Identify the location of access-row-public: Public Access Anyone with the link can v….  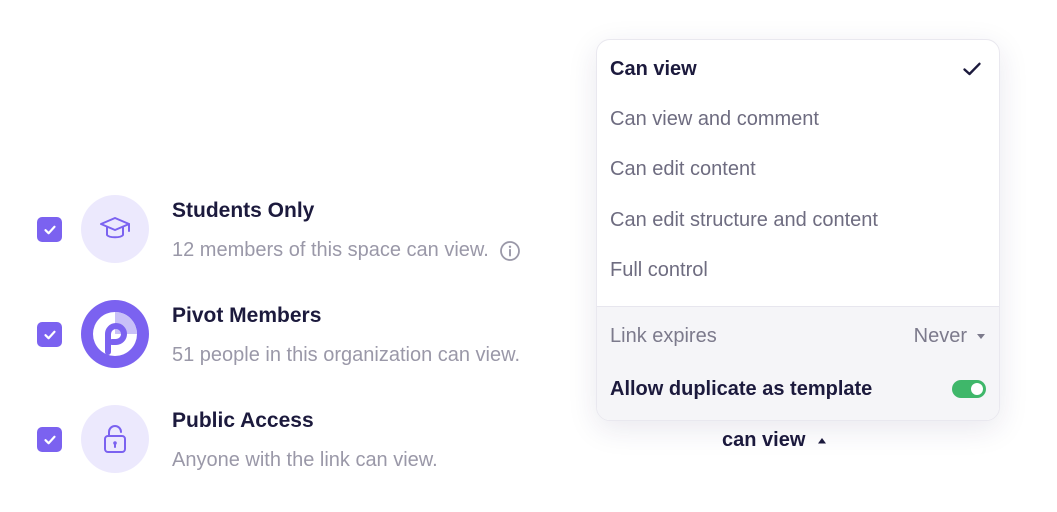
(317, 440).